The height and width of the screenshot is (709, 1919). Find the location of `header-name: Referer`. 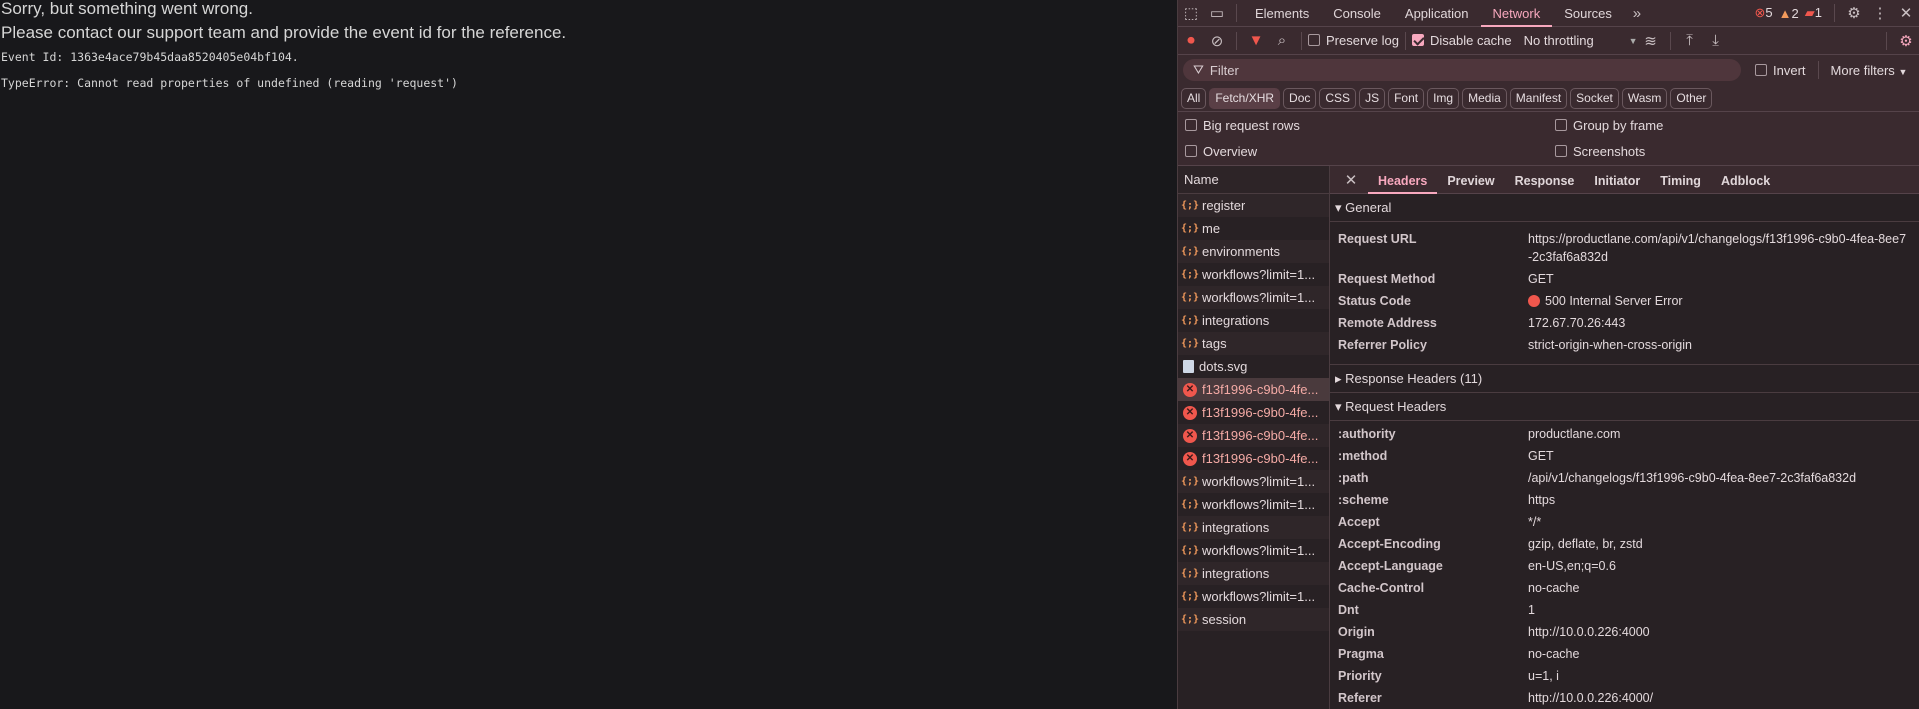

header-name: Referer is located at coordinates (1360, 698).